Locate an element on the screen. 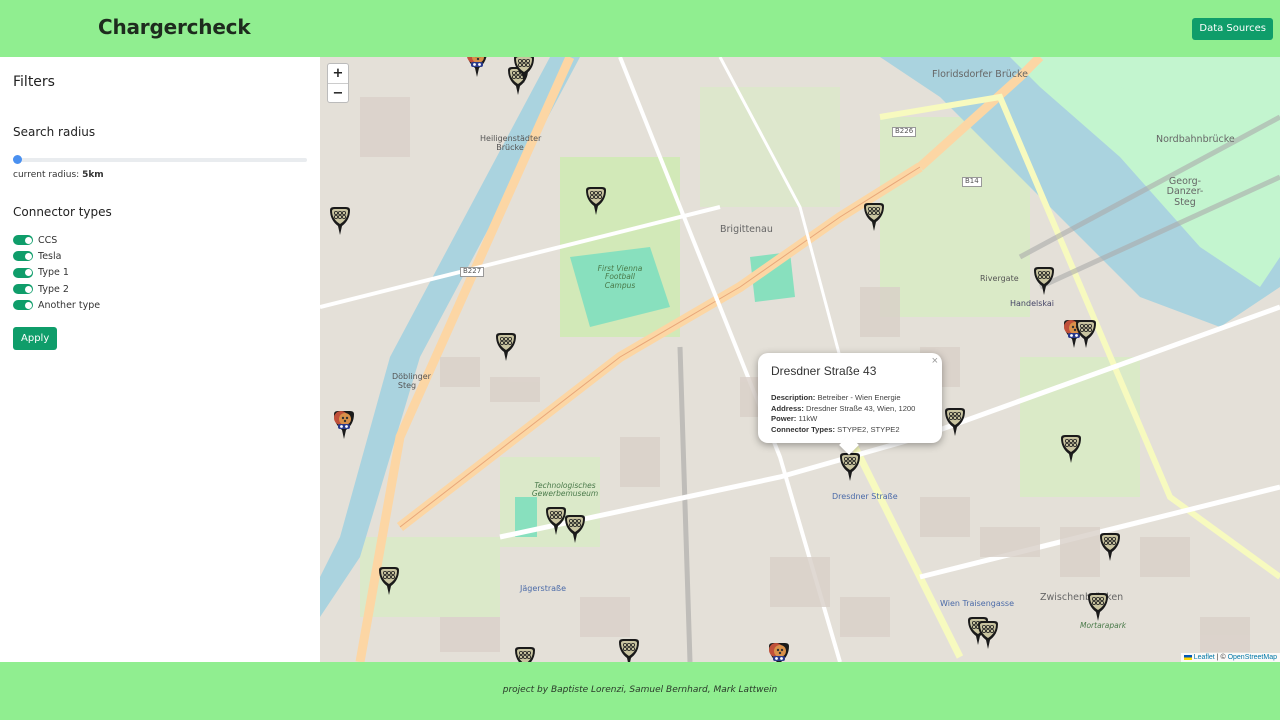  connector-types-list: CCS Tesla Type 1 Type 2 Another type is located at coordinates (56, 272).